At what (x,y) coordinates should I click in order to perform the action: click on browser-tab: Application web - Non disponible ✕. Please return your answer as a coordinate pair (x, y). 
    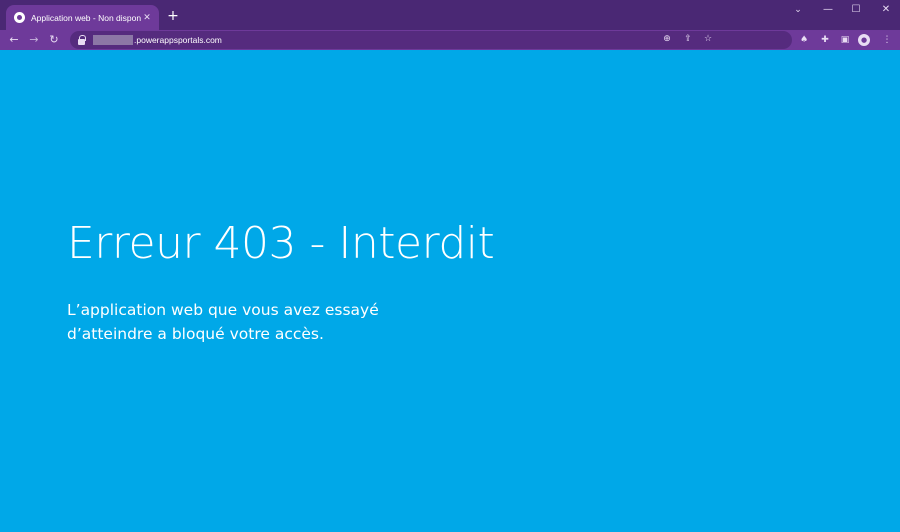
    Looking at the image, I should click on (82, 17).